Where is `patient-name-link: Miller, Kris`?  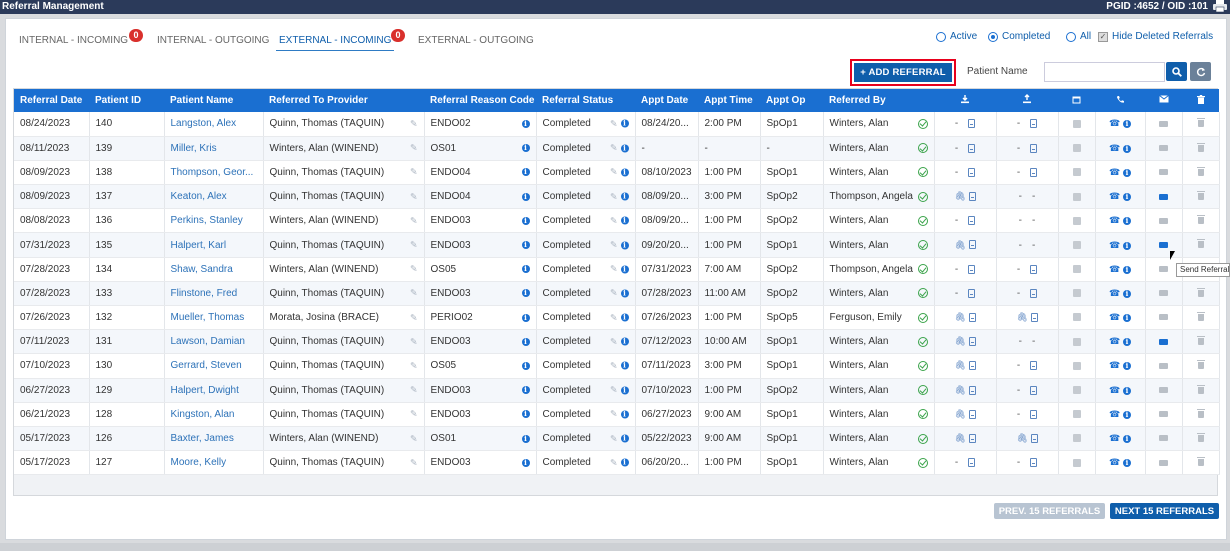
patient-name-link: Miller, Kris is located at coordinates (194, 148).